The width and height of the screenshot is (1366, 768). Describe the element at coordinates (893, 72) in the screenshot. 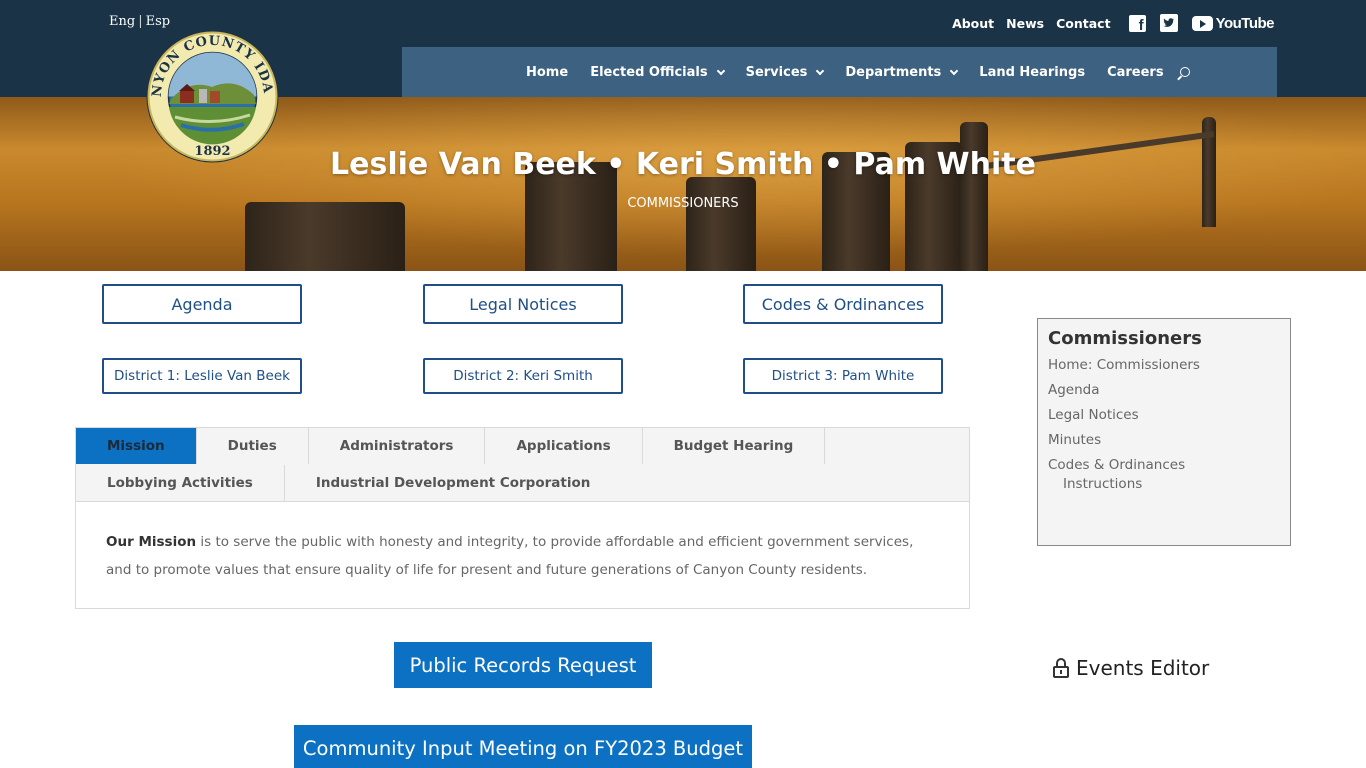

I see `nav-departments-label: Departments` at that location.